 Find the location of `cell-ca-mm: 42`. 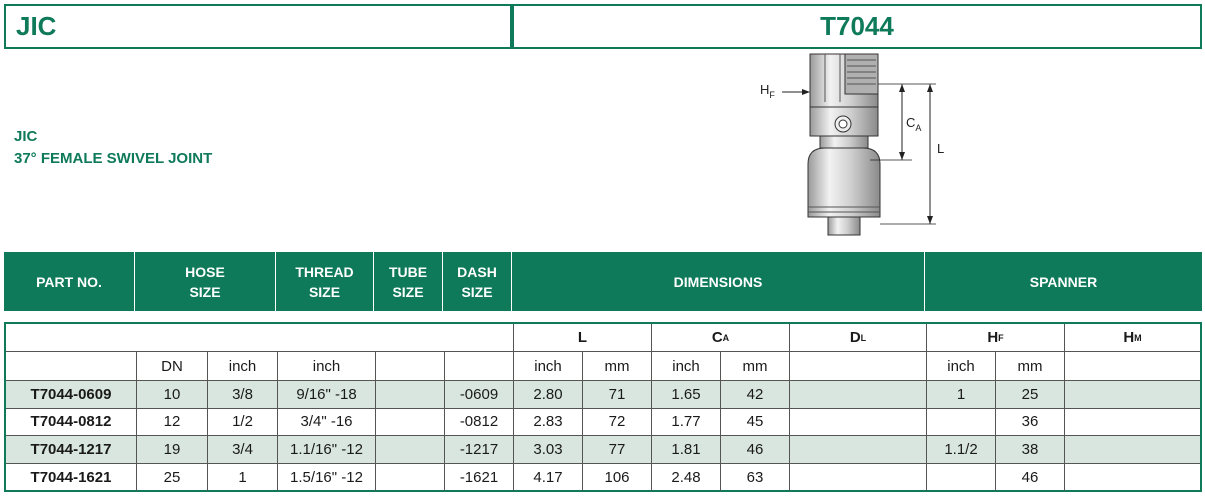

cell-ca-mm: 42 is located at coordinates (755, 395).